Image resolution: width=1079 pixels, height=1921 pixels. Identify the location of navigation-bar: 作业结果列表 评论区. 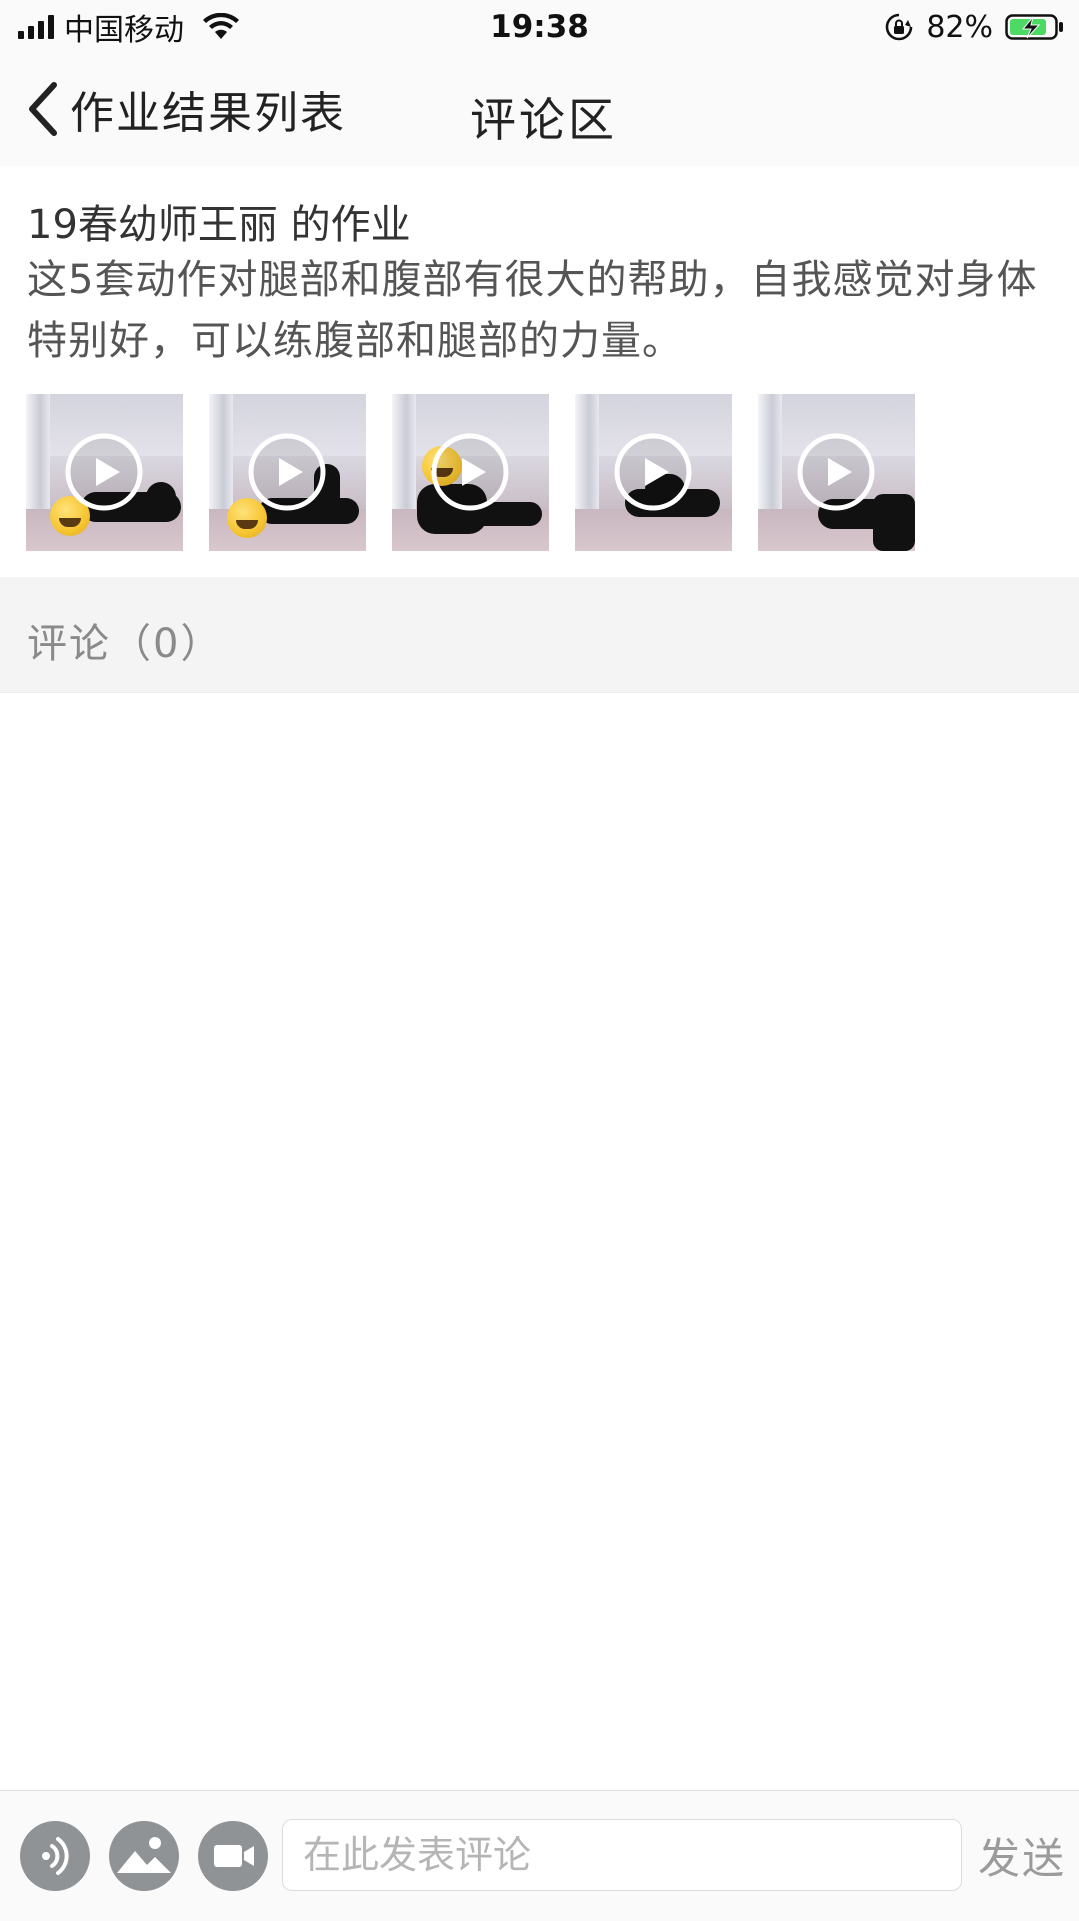
(539, 110).